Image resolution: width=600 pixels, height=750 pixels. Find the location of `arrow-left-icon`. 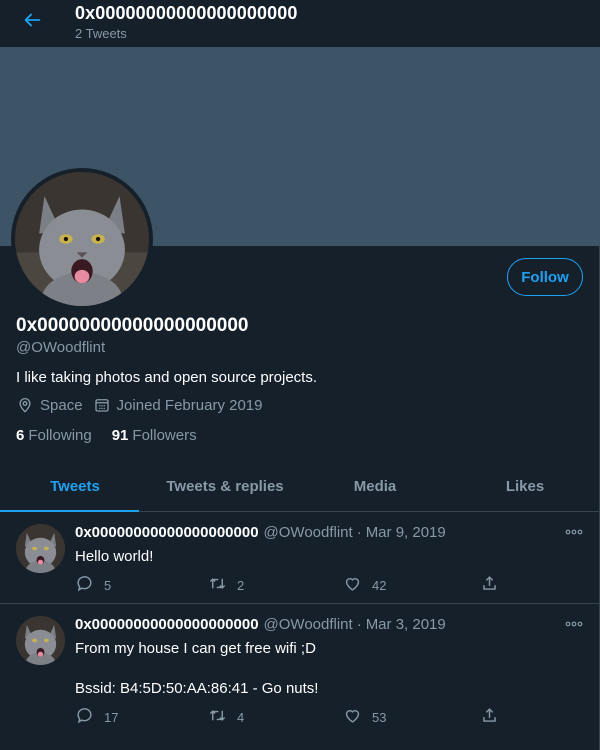

arrow-left-icon is located at coordinates (32, 22).